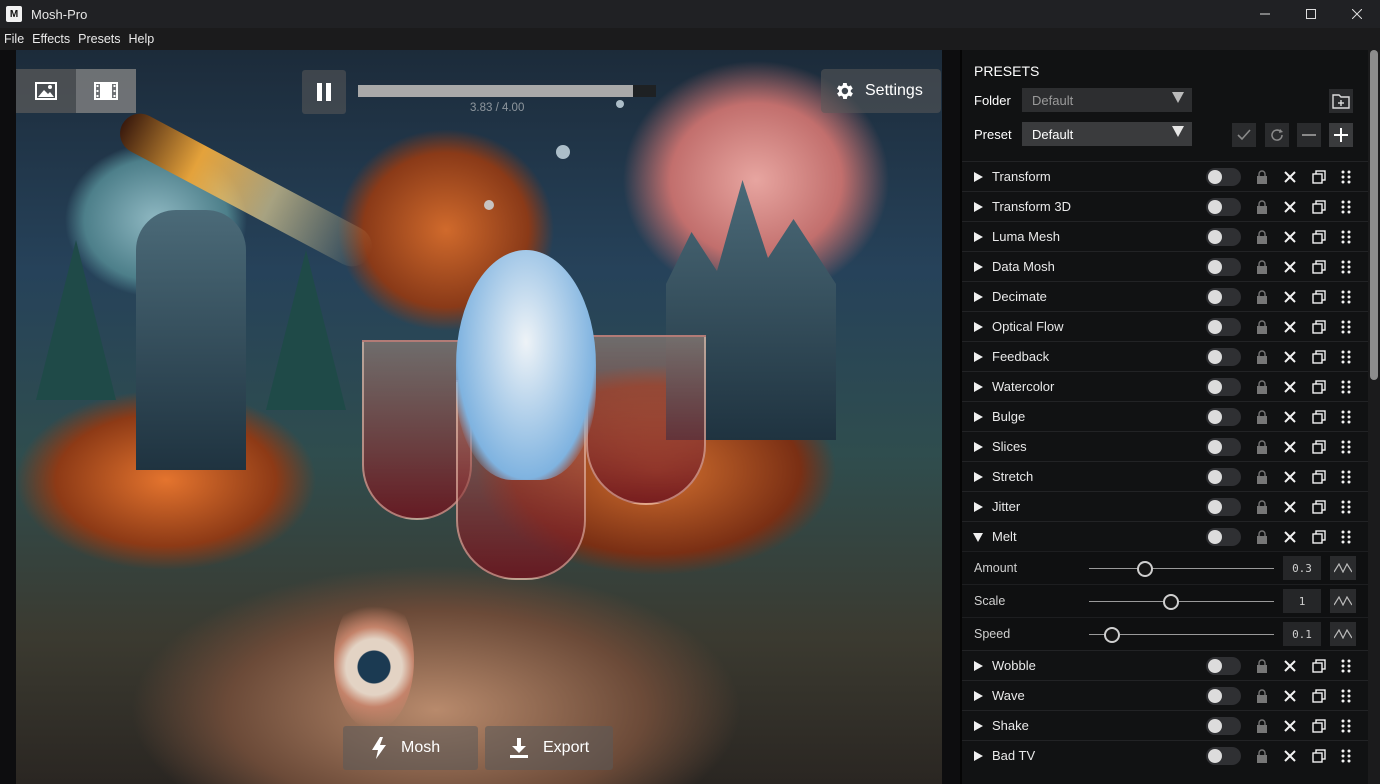  Describe the element at coordinates (46, 91) in the screenshot. I see `image-mode-button` at that location.